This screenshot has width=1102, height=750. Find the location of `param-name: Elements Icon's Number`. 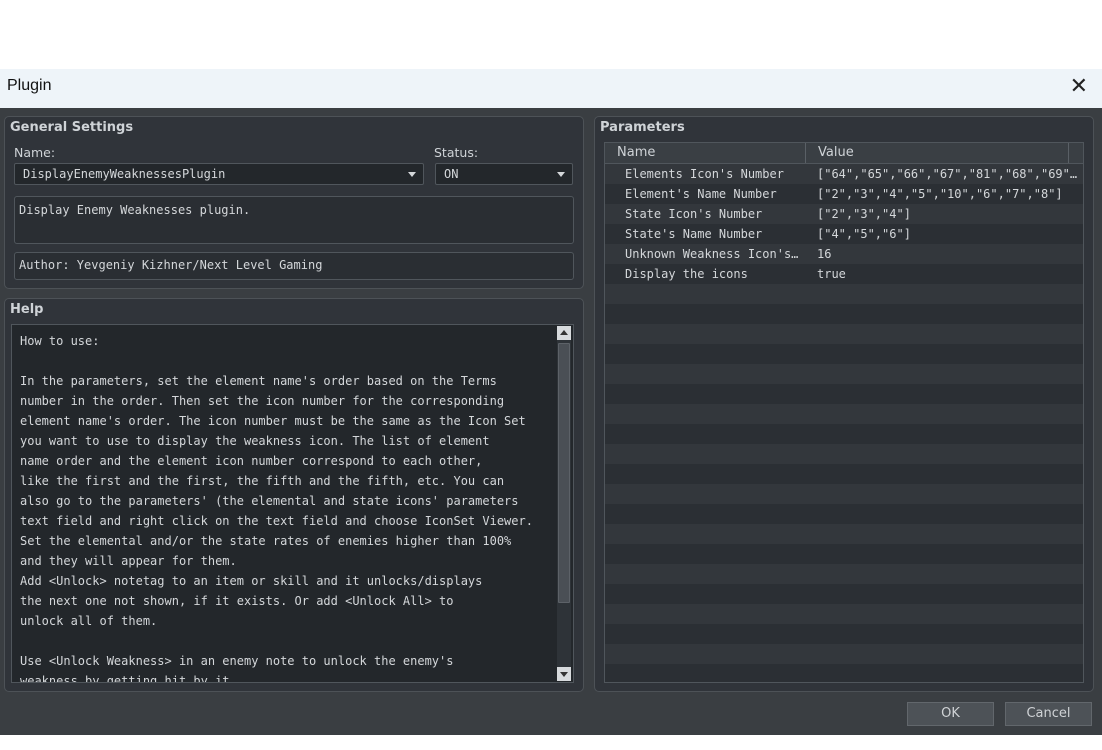

param-name: Elements Icon's Number is located at coordinates (704, 174).